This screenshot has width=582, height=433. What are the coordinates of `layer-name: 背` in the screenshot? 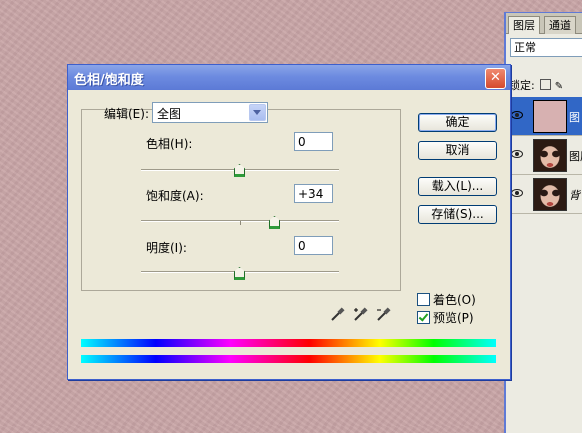 It's located at (574, 195).